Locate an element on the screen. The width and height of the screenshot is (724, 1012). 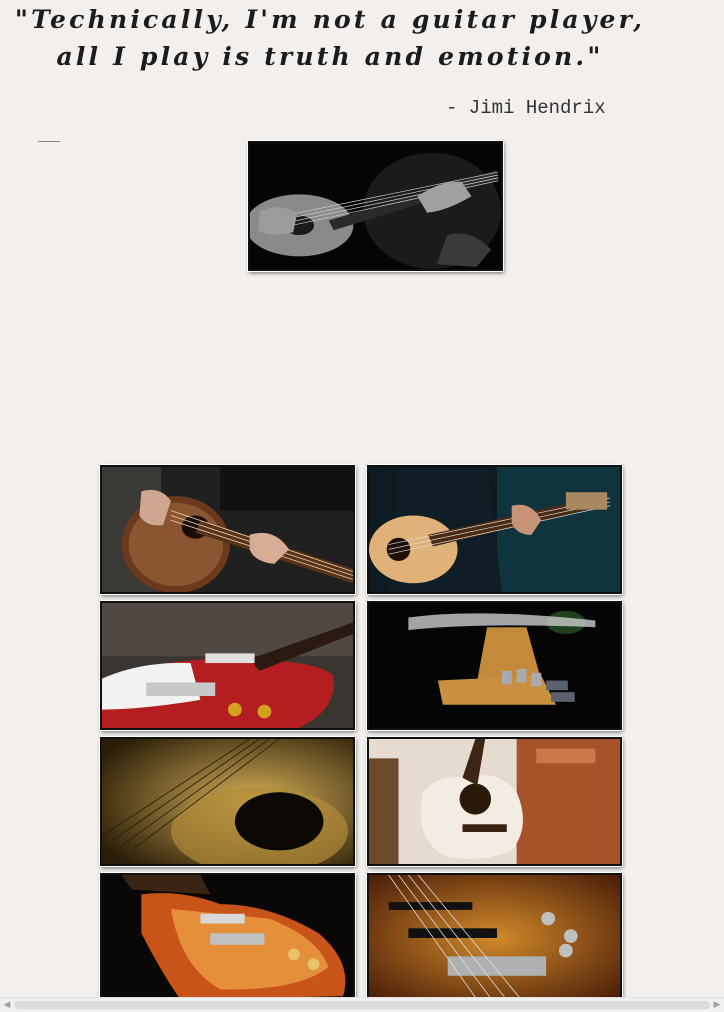
scrollbar-thumb is located at coordinates (362, 1005).